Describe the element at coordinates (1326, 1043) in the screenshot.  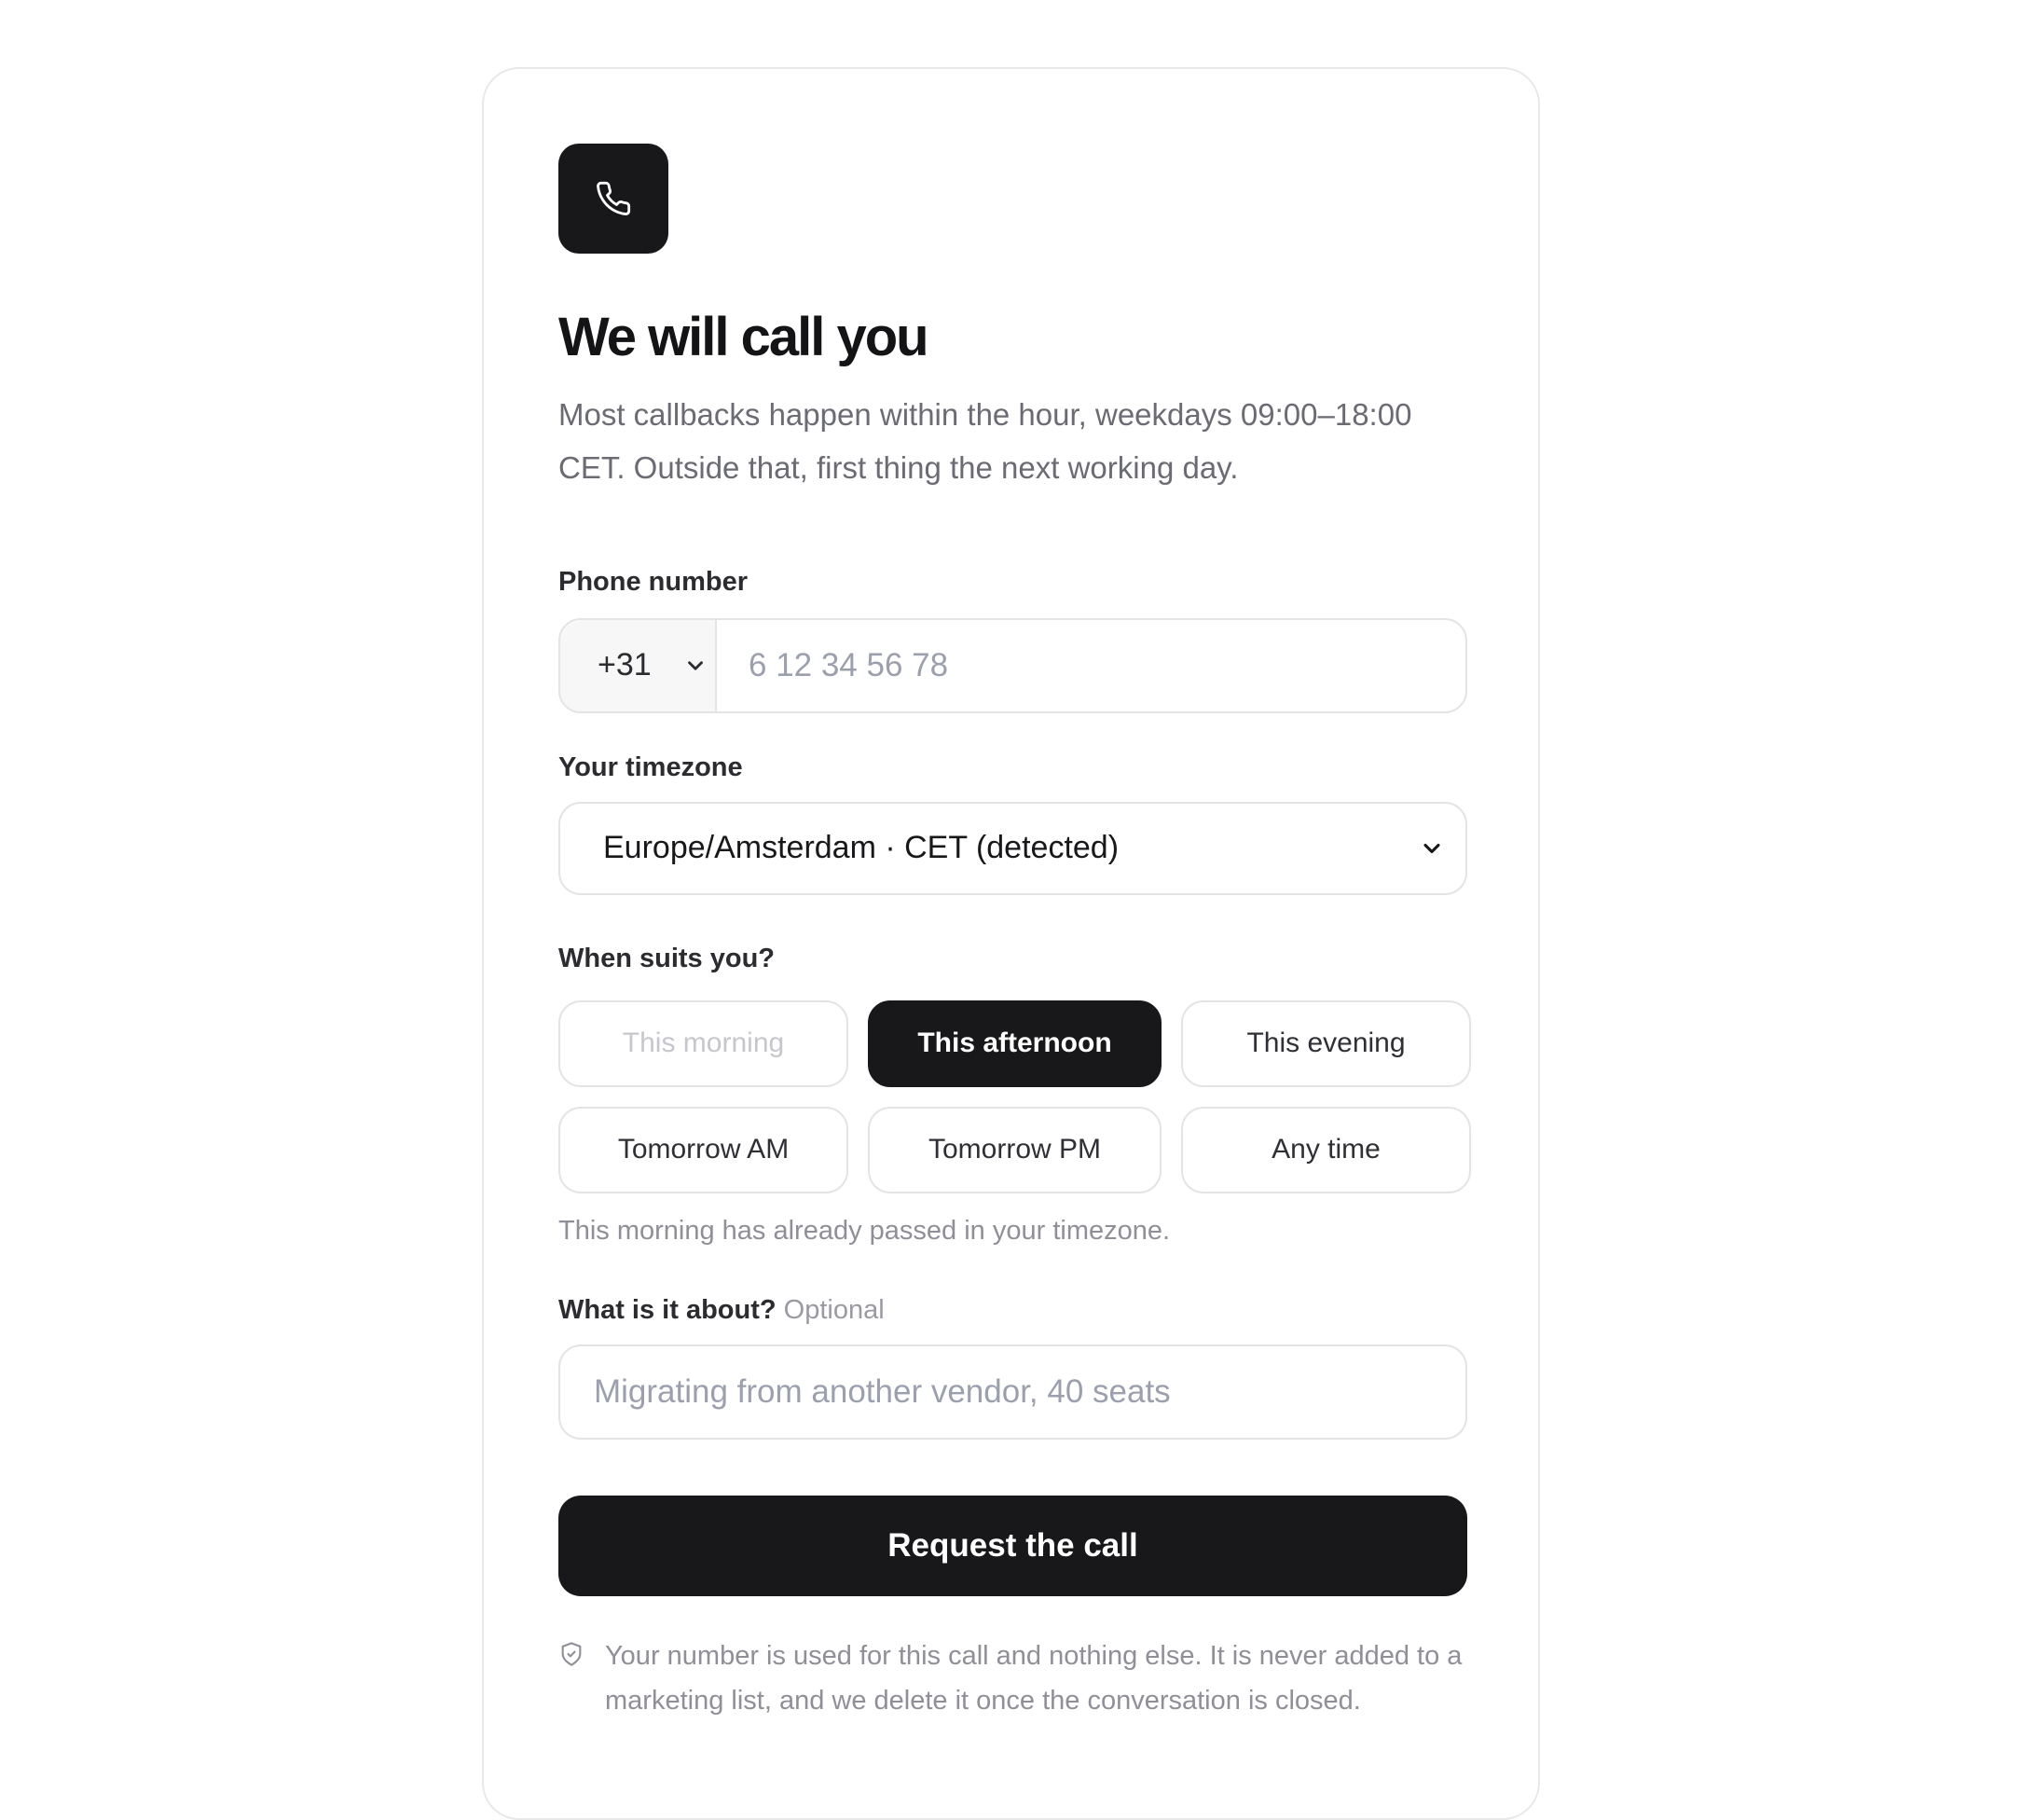
I see `slot-this-evening: This evening` at that location.